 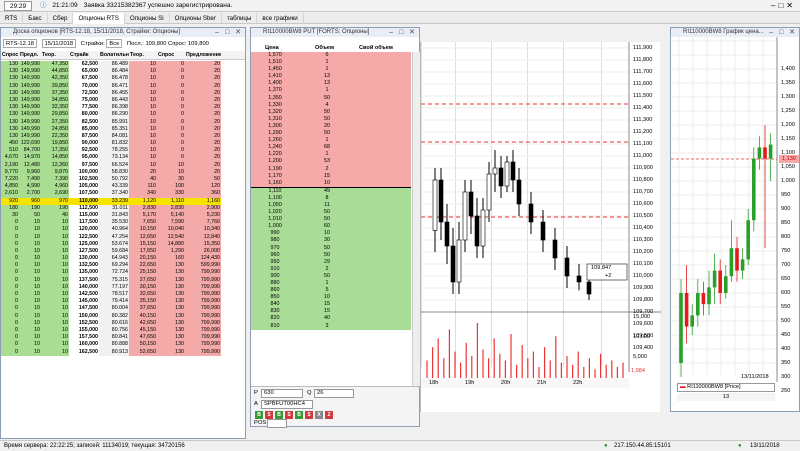 What do you see at coordinates (196, 18) in the screenshot?
I see `tab-5: Опционы Sber` at bounding box center [196, 18].